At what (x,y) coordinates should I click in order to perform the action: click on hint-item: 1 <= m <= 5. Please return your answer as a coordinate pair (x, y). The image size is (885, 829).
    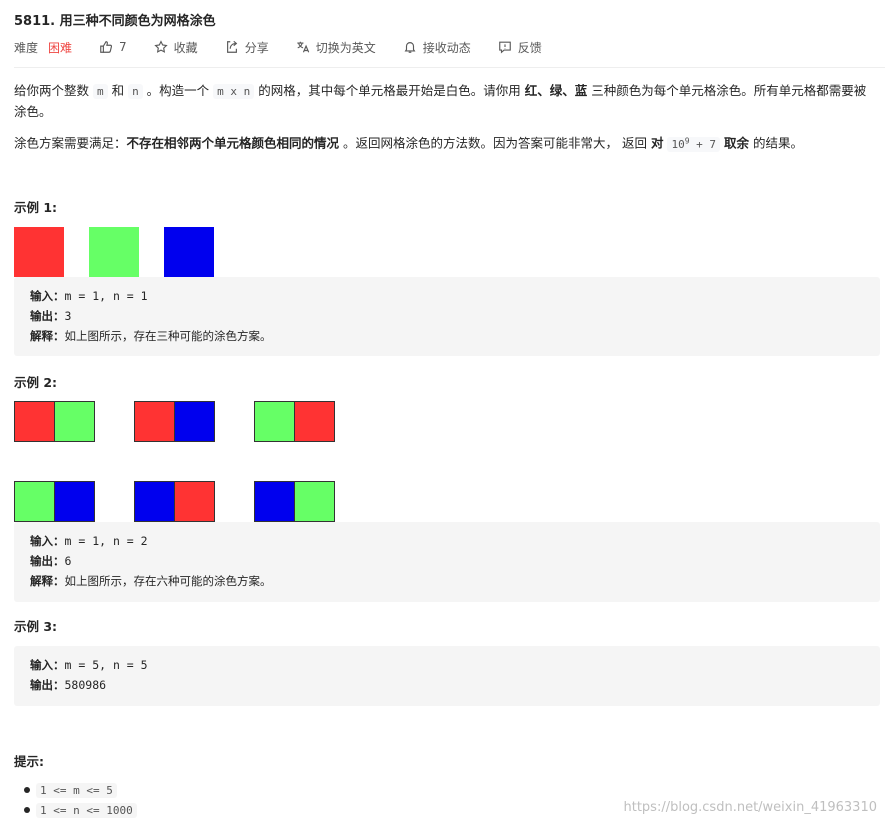
    Looking at the image, I should click on (130, 790).